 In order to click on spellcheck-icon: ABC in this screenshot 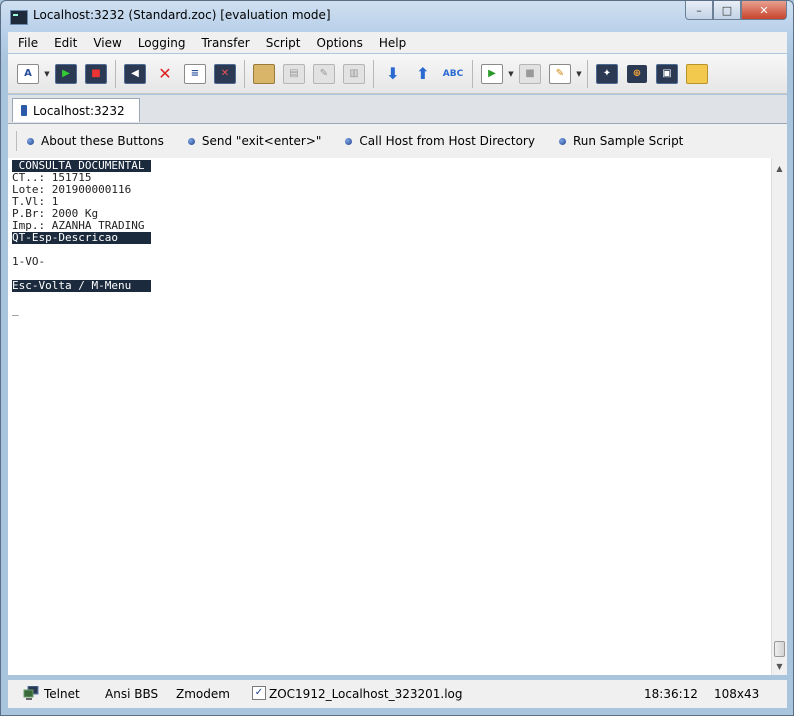, I will do `click(453, 73)`.